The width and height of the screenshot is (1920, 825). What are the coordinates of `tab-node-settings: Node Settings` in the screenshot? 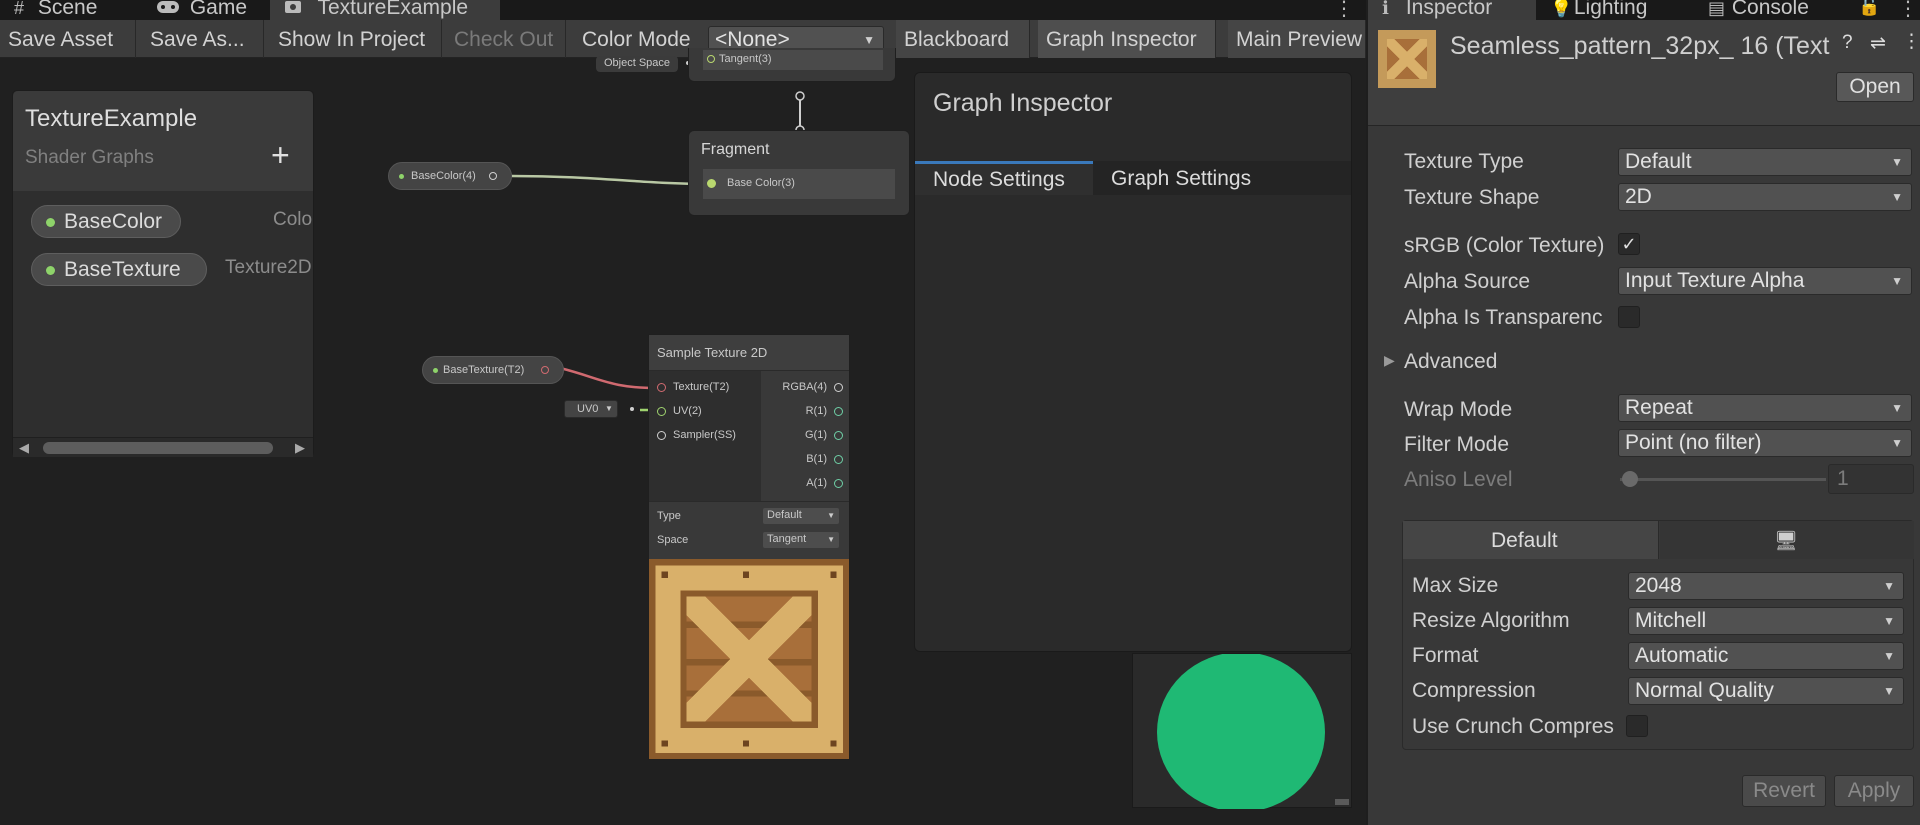 It's located at (1004, 178).